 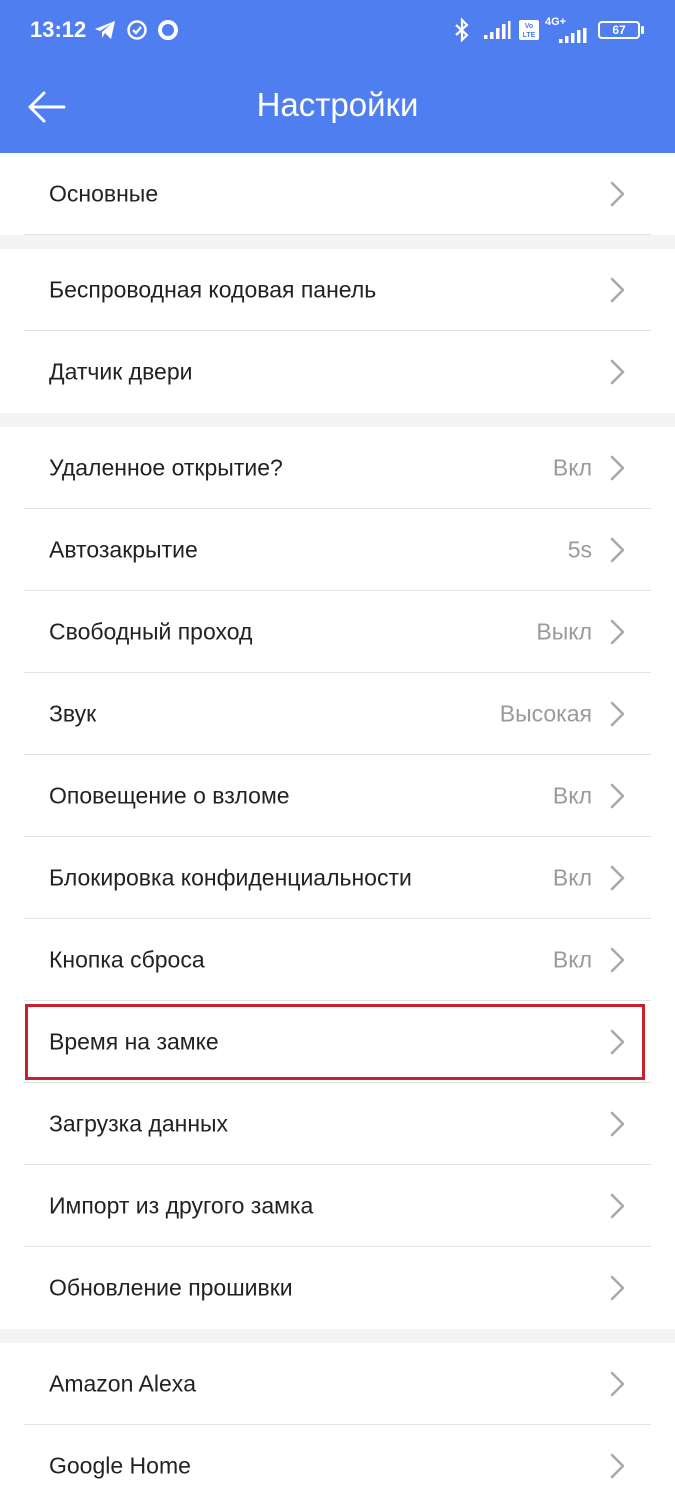 I want to click on ring-icon, so click(x=168, y=30).